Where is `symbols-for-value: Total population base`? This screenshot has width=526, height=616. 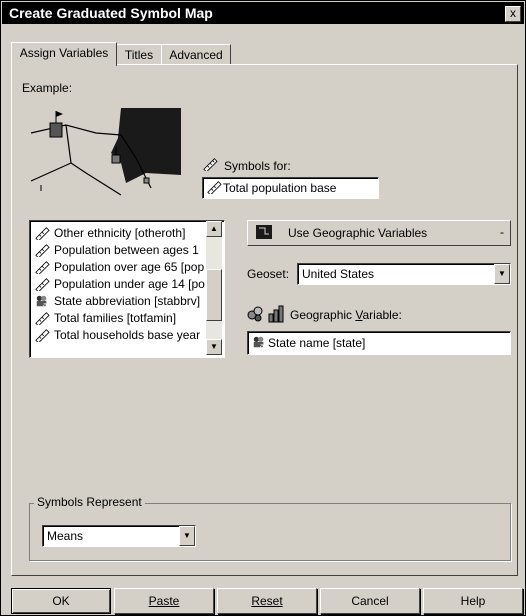 symbols-for-value: Total population base is located at coordinates (280, 188).